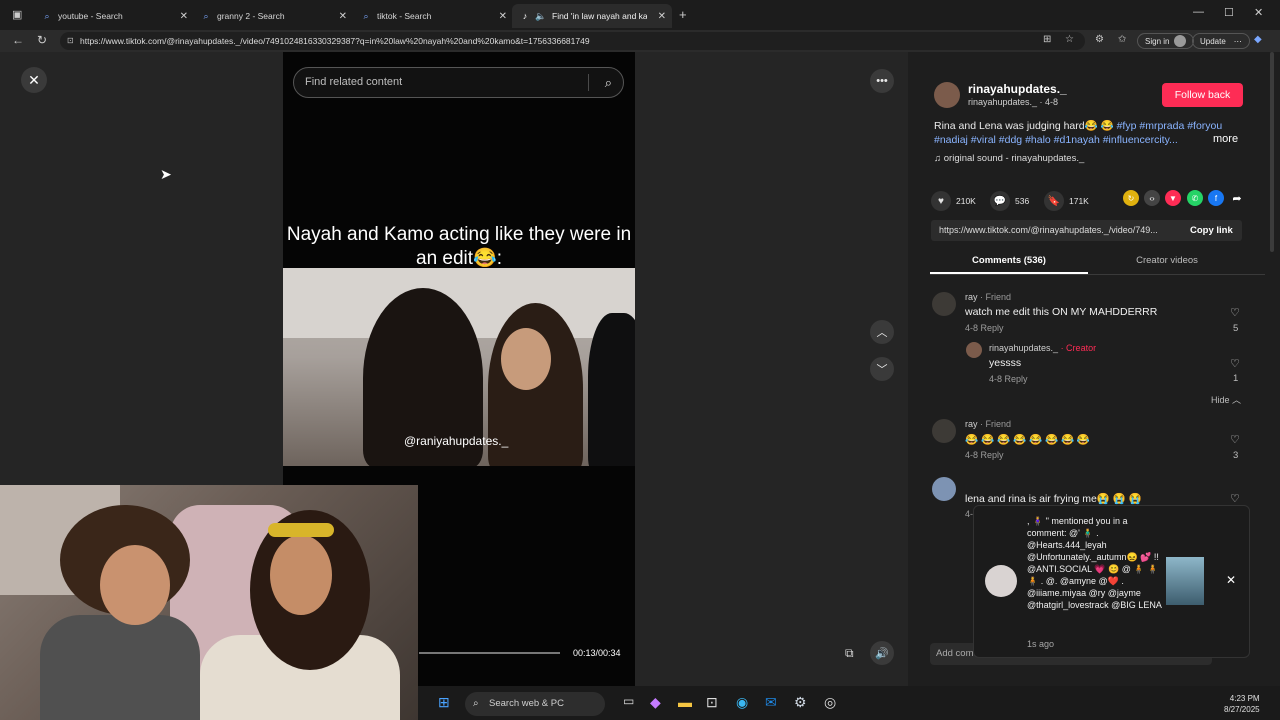 The image size is (1280, 720). Describe the element at coordinates (830, 702) in the screenshot. I see `obs-icon: ◎` at that location.